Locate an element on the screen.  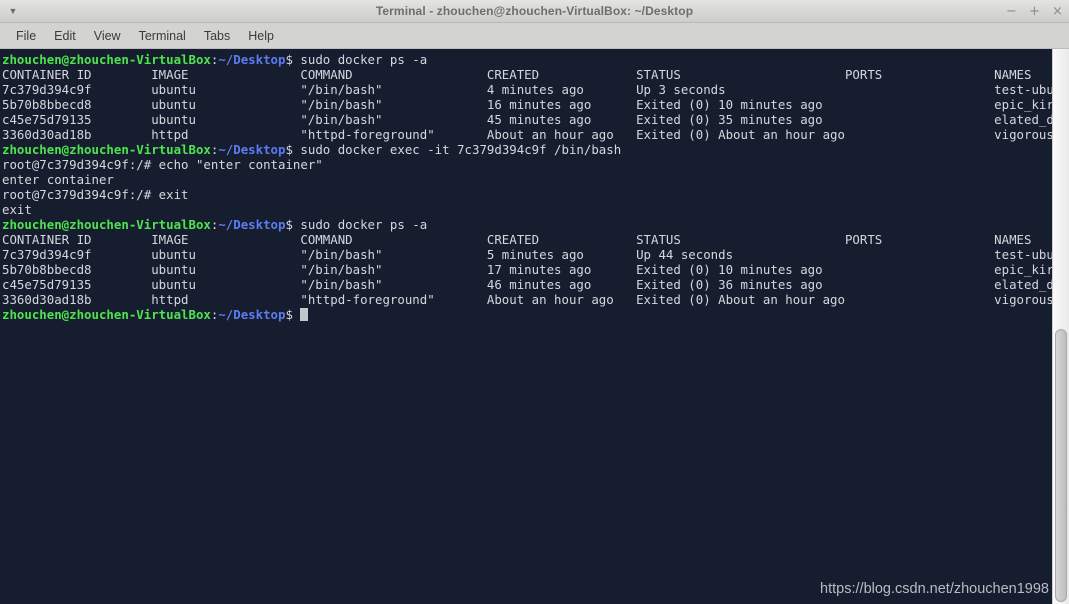
close-button: × is located at coordinates (1057, 11).